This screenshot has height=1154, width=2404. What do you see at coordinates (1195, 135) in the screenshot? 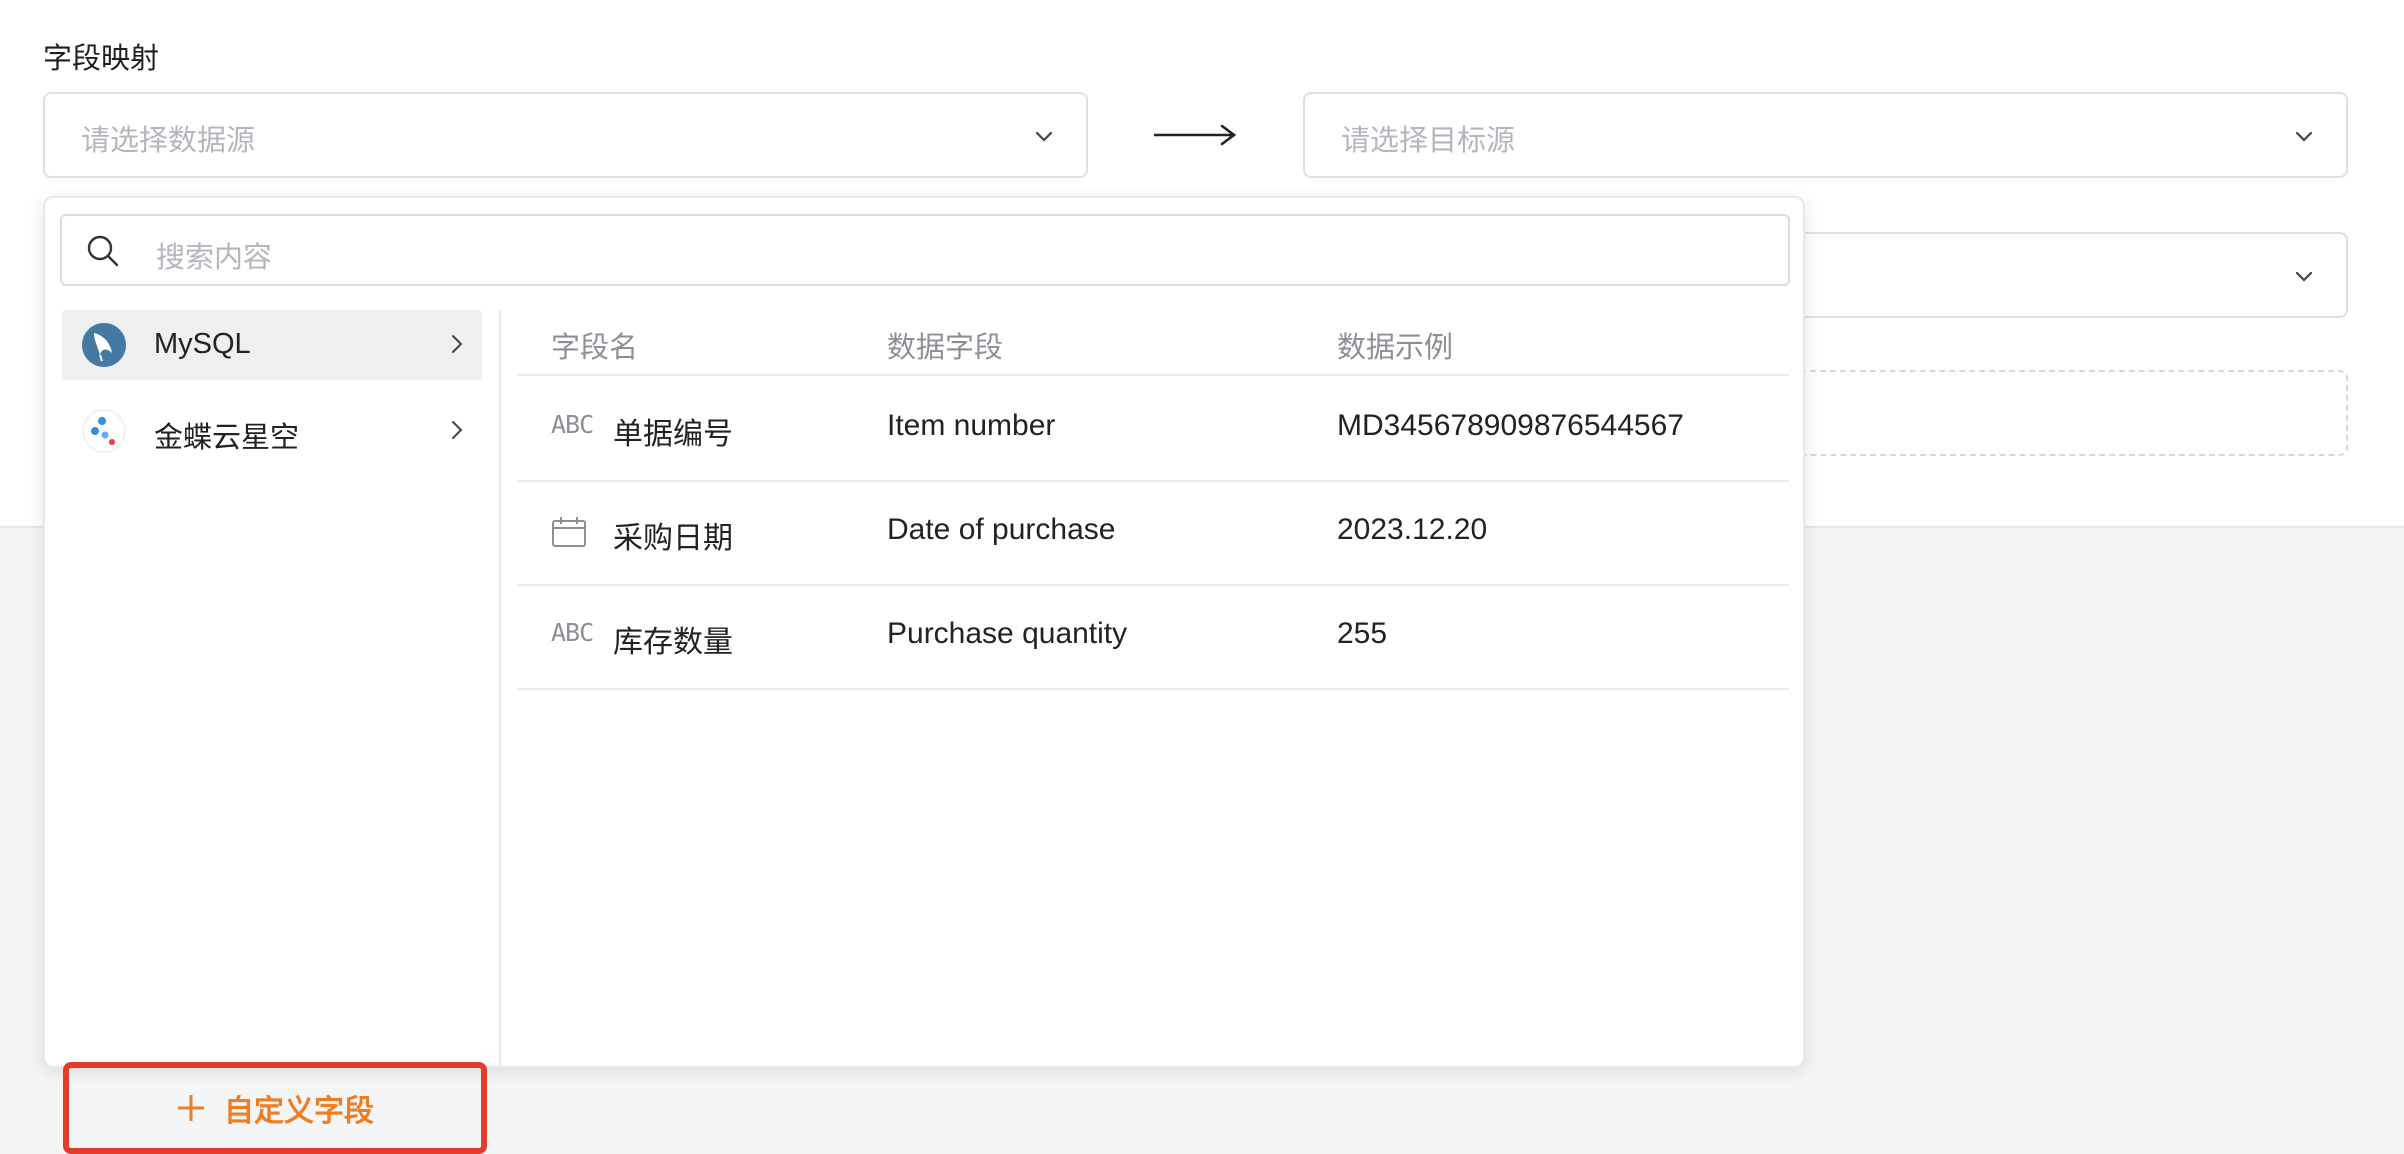
I see `arrow-right-icon` at bounding box center [1195, 135].